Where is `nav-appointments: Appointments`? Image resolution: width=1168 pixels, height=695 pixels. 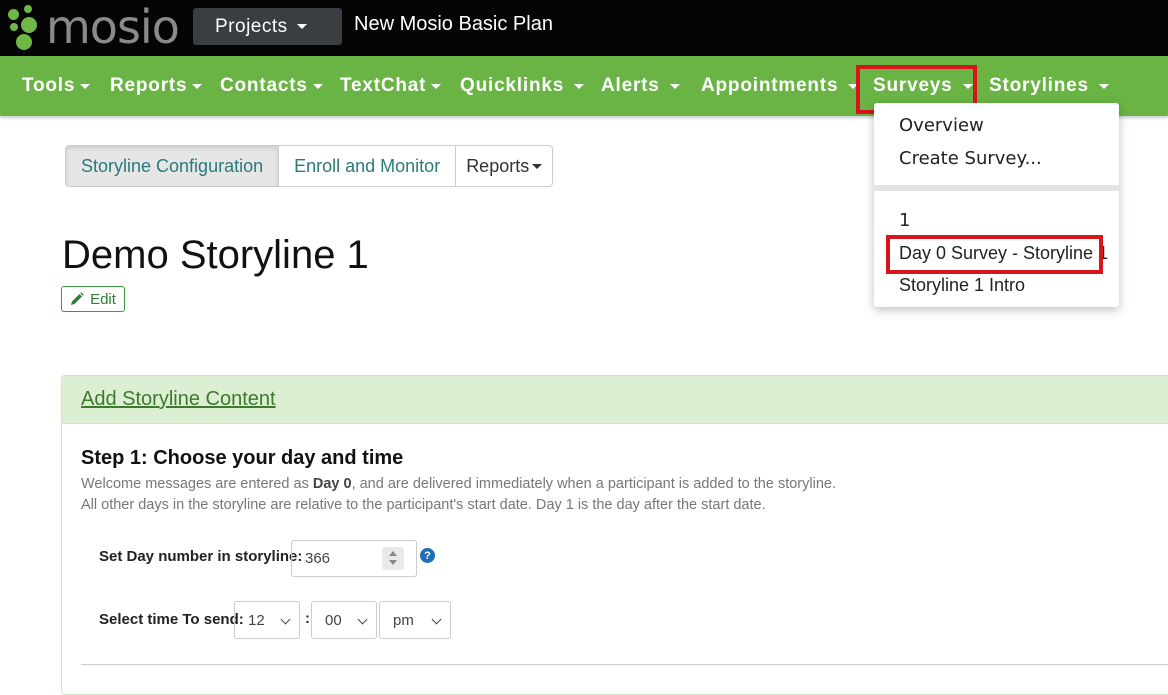 nav-appointments: Appointments is located at coordinates (780, 86).